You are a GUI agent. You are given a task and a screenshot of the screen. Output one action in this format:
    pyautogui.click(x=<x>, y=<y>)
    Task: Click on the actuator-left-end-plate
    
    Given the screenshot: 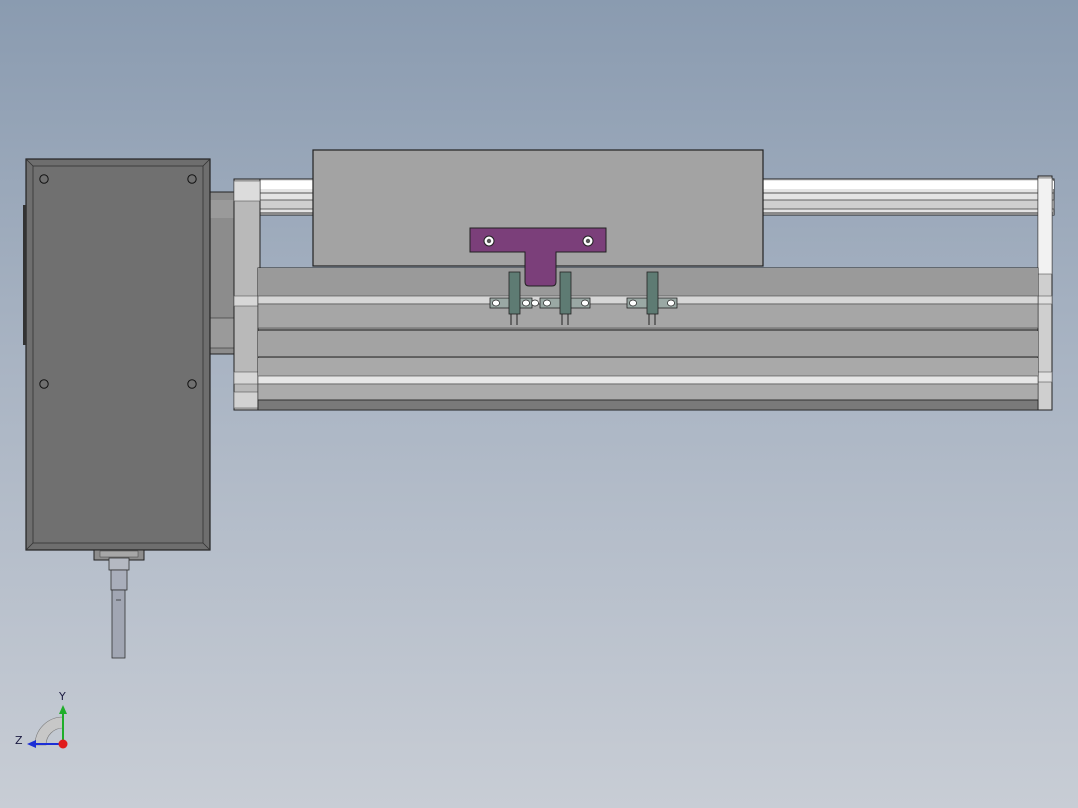 What is the action you would take?
    pyautogui.click(x=247, y=294)
    